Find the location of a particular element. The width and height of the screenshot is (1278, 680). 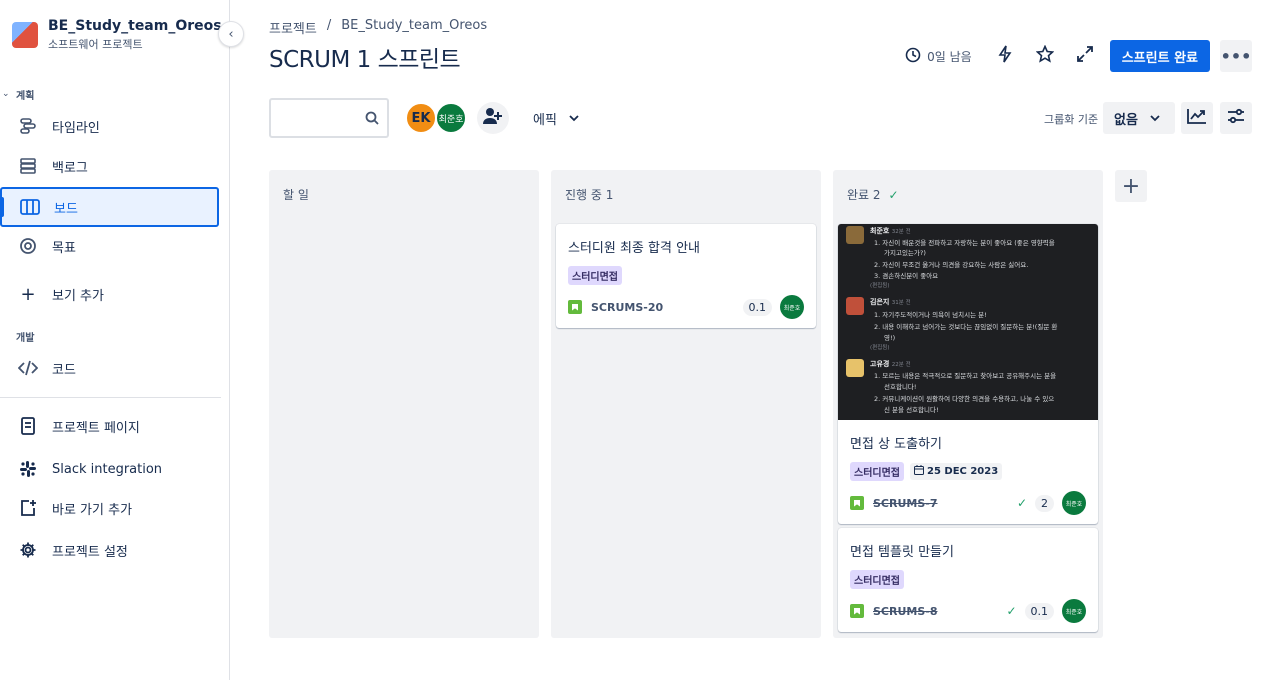

card-title: 면접 상 도출하기 is located at coordinates (896, 444).